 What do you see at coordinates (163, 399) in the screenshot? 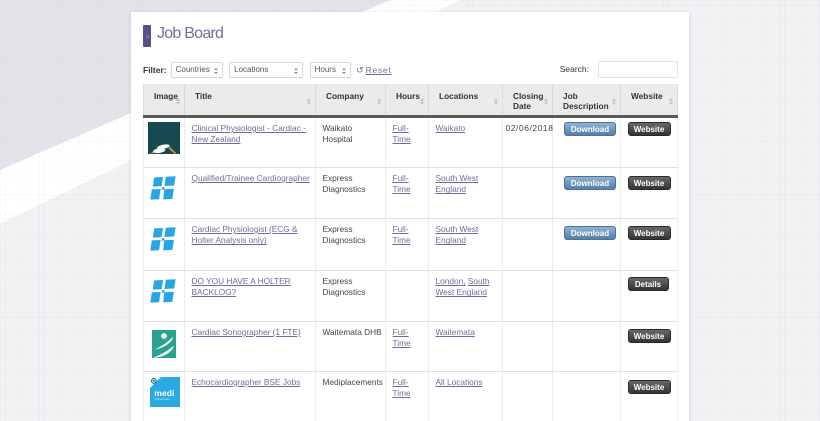
I see `svg-text: placements` at bounding box center [163, 399].